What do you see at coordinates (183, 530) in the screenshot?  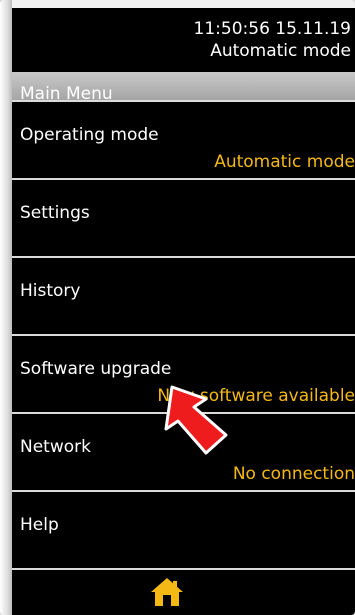 I see `menu-item-help: Help` at bounding box center [183, 530].